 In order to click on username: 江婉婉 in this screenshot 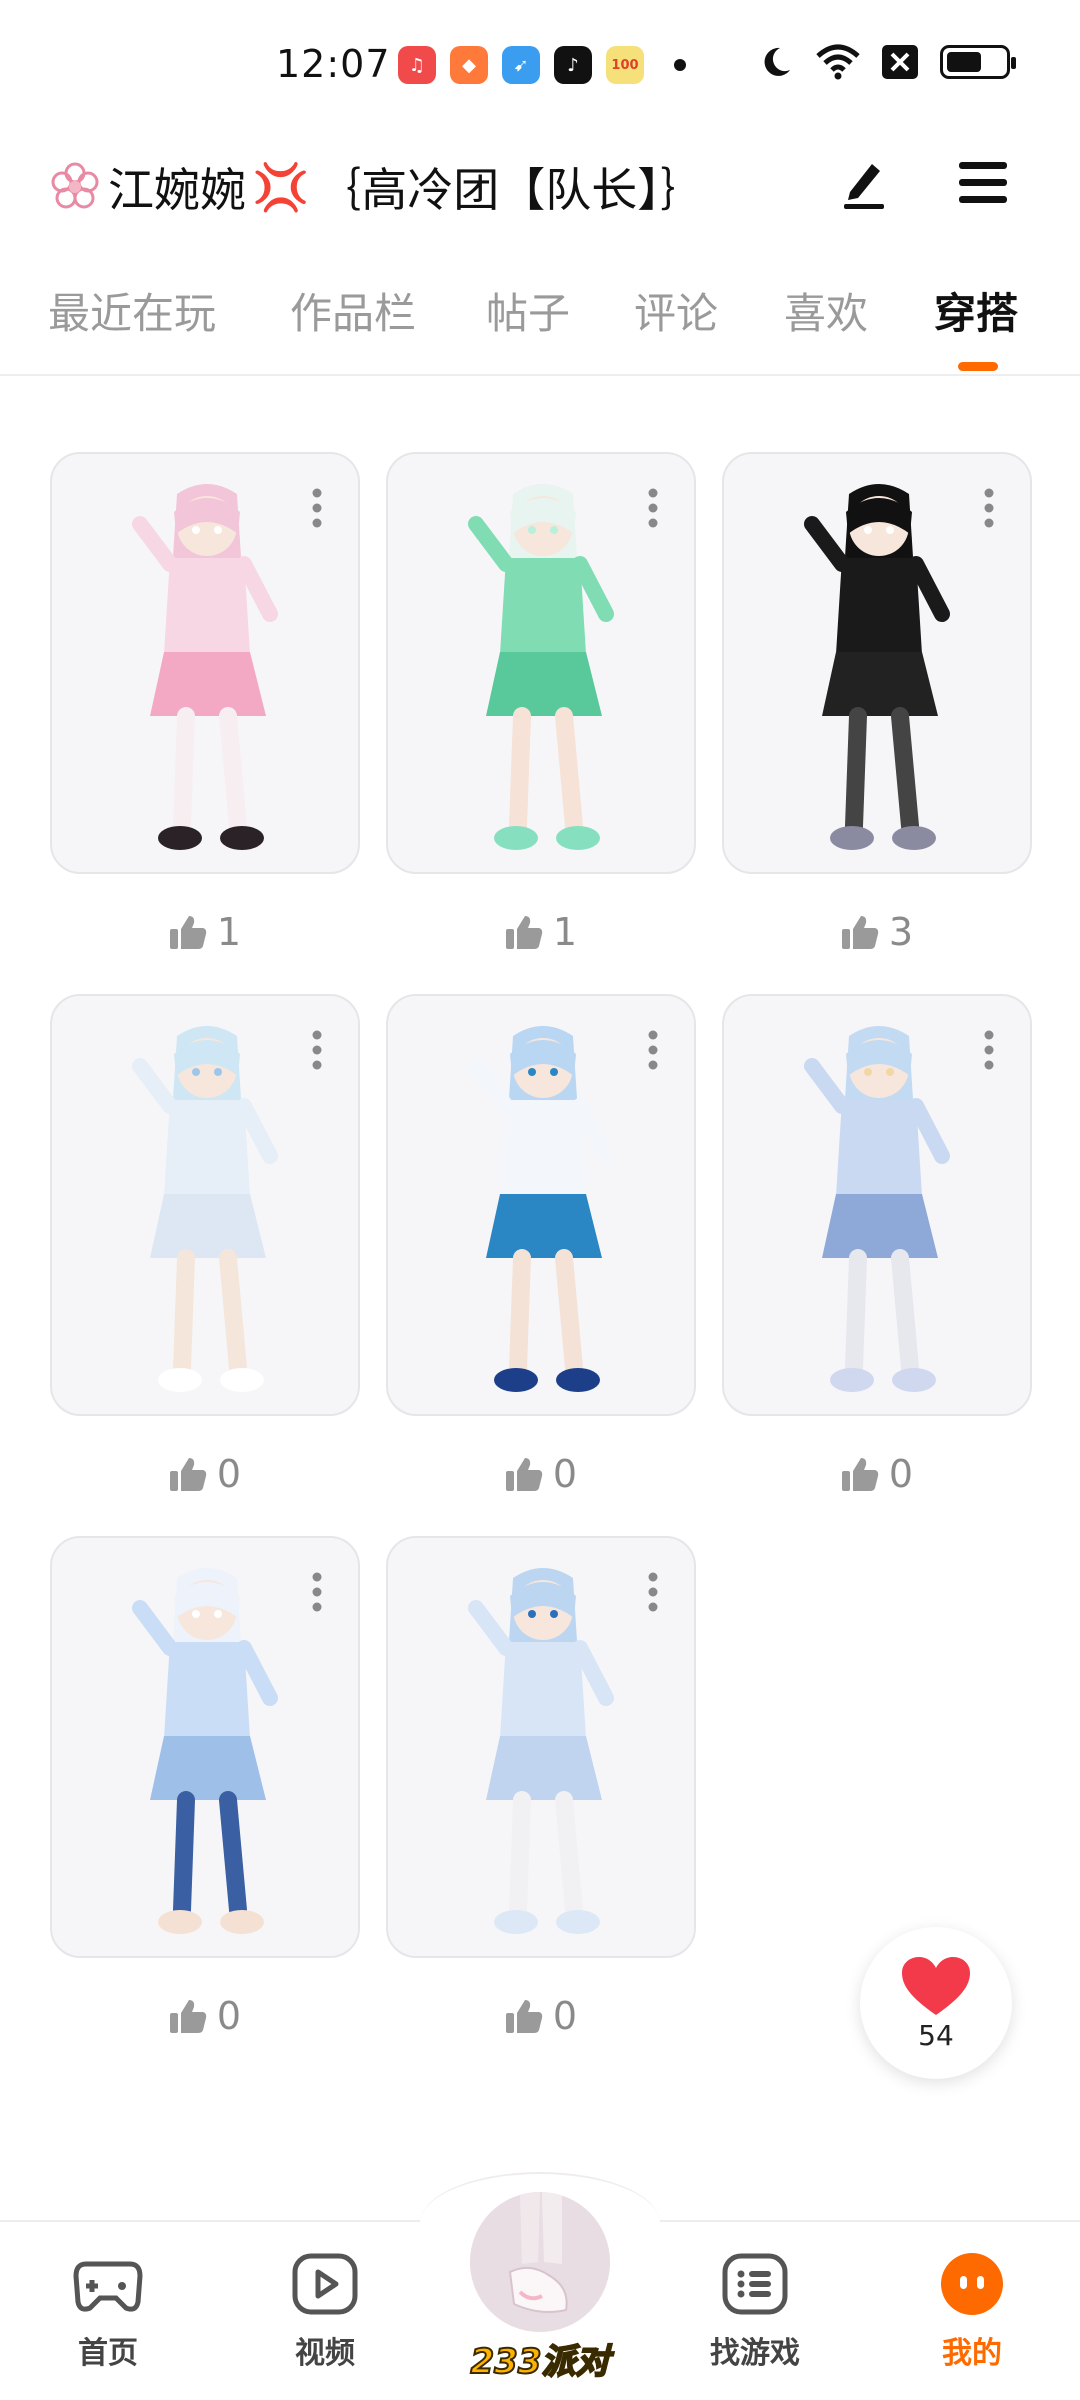, I will do `click(177, 190)`.